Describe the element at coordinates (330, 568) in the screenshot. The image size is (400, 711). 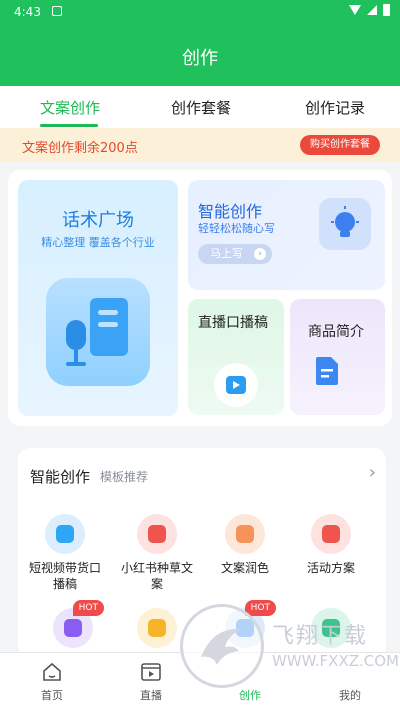
I see `tool-label: 活动方案` at that location.